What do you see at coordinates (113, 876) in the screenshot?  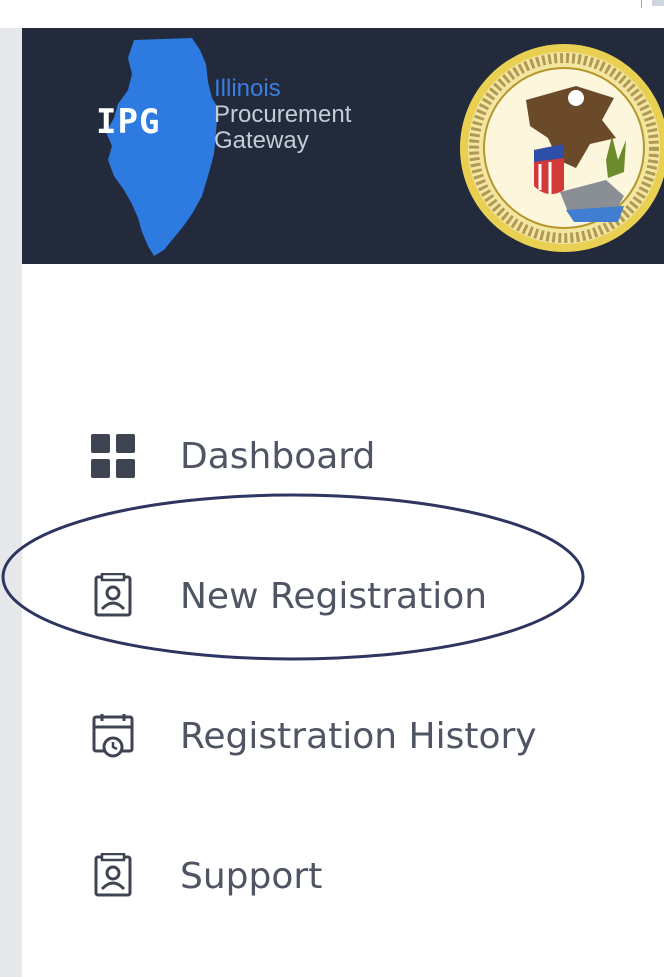 I see `support-badge-icon` at bounding box center [113, 876].